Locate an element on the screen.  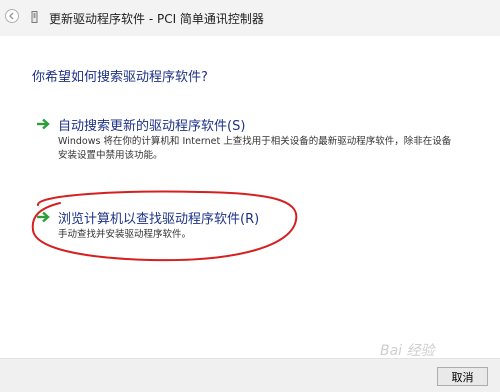
dialog-footer: 取消 is located at coordinates (250, 375).